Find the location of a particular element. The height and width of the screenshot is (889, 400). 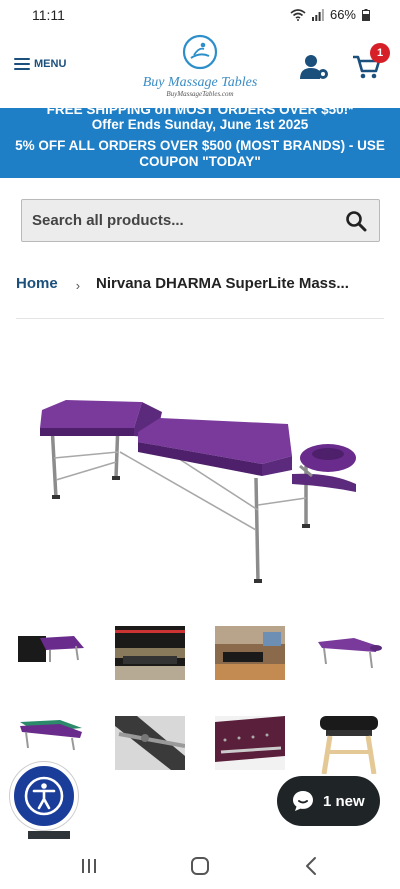

accessibility-icon is located at coordinates (44, 796).